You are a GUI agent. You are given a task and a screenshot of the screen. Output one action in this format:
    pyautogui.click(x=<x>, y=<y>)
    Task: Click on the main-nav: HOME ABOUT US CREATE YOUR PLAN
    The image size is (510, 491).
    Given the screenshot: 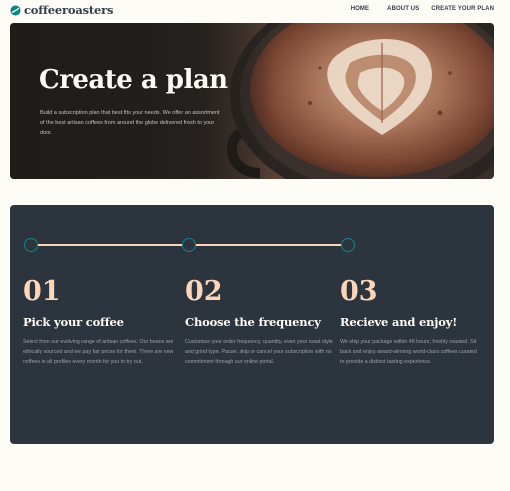 What is the action you would take?
    pyautogui.click(x=422, y=9)
    